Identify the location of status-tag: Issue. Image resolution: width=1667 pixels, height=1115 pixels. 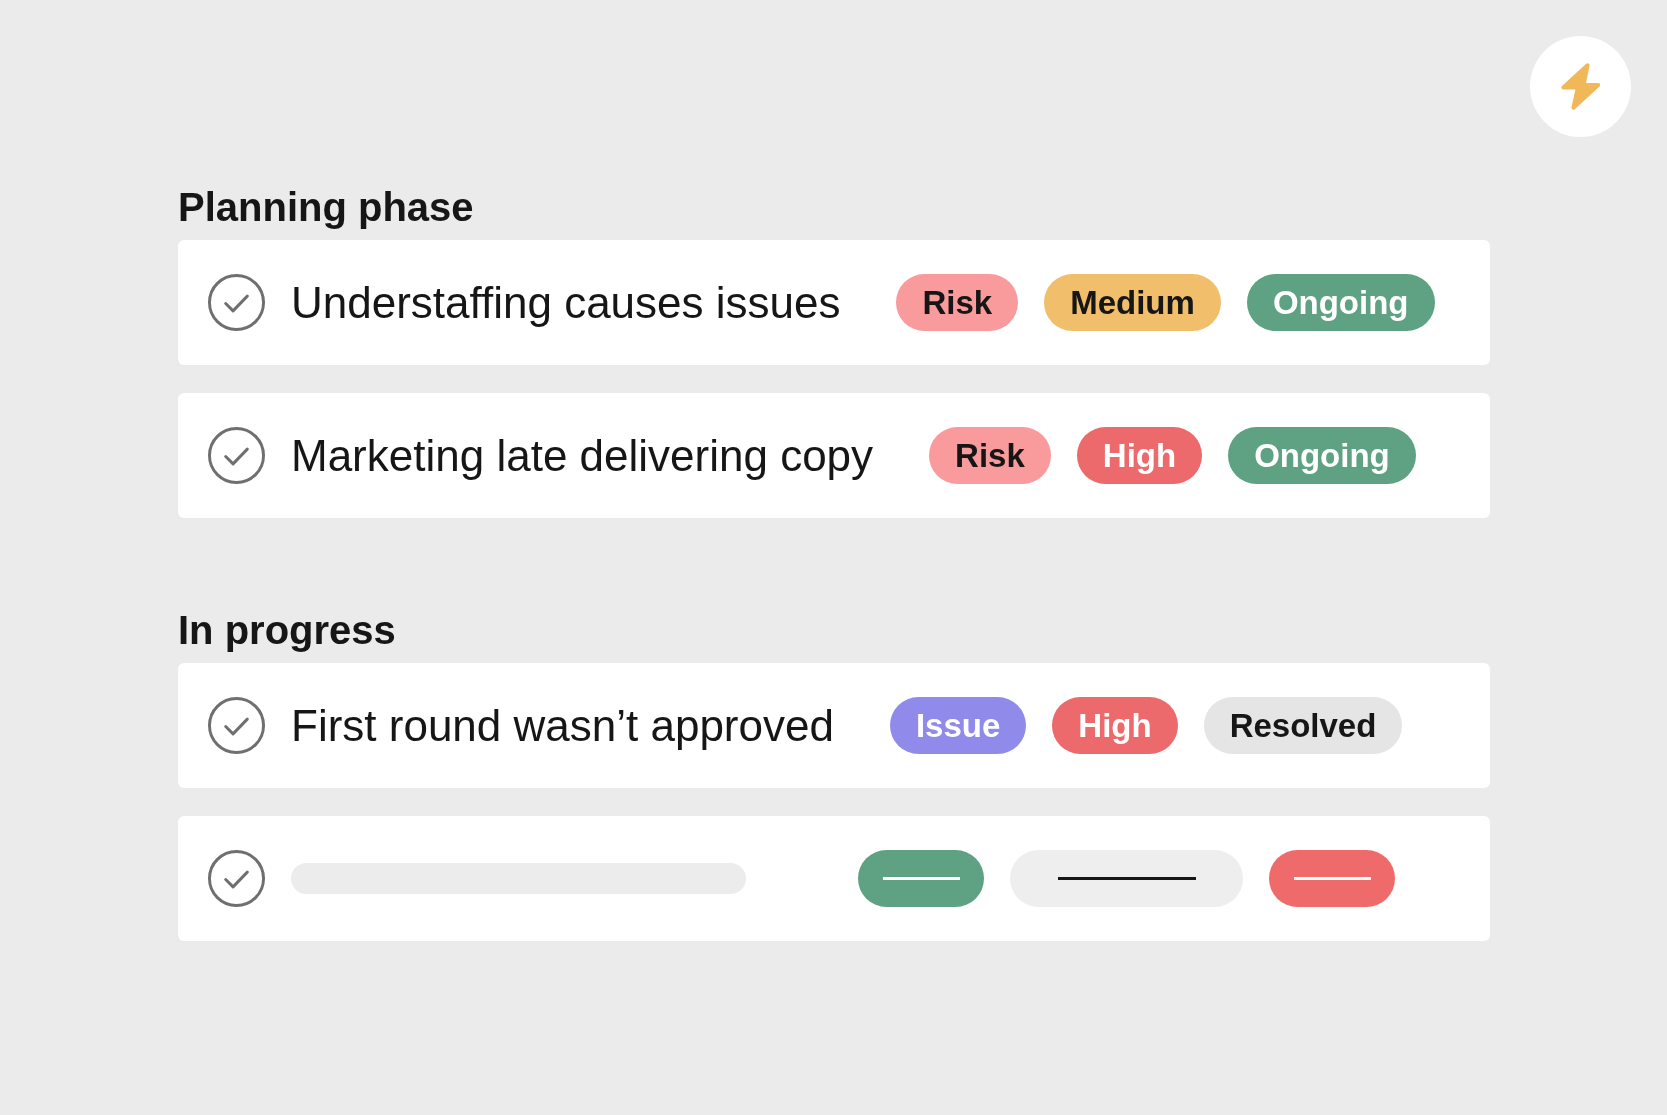
(958, 725).